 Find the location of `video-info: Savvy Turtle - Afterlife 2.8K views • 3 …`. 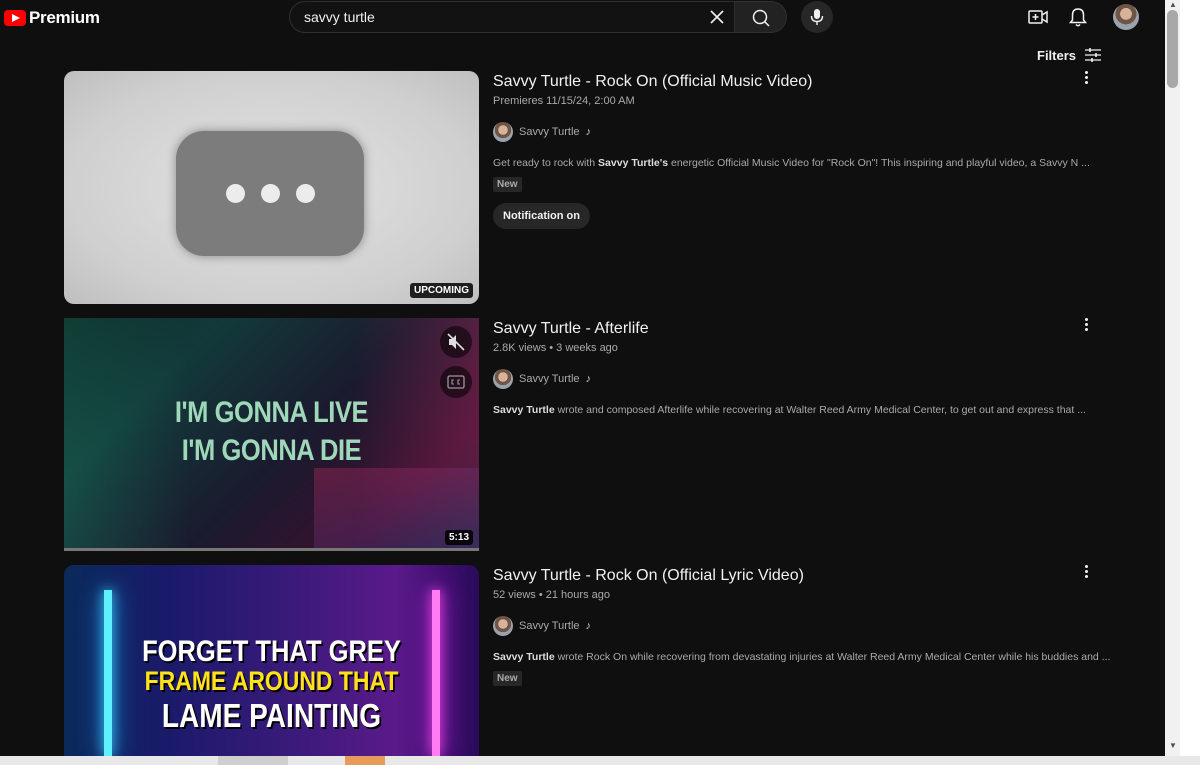

video-info: Savvy Turtle - Afterlife 2.8K views • 3 … is located at coordinates (789, 367).